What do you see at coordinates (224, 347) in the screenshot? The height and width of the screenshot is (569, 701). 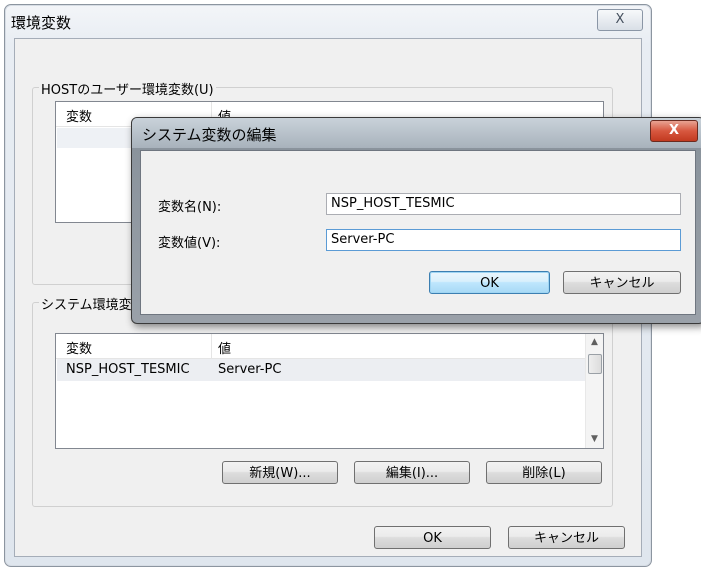 I see `column-header-value: 値` at bounding box center [224, 347].